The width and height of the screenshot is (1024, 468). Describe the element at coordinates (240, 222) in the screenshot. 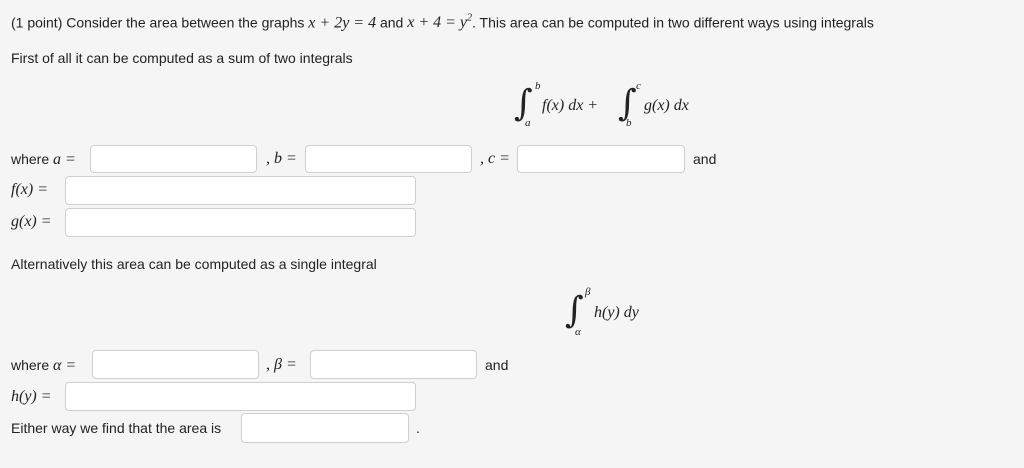

I see `g-input` at that location.